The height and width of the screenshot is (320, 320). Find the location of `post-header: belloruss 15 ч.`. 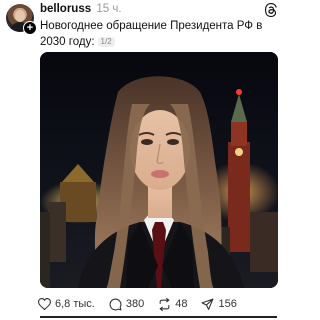

post-header: belloruss 15 ч. is located at coordinates (81, 9).